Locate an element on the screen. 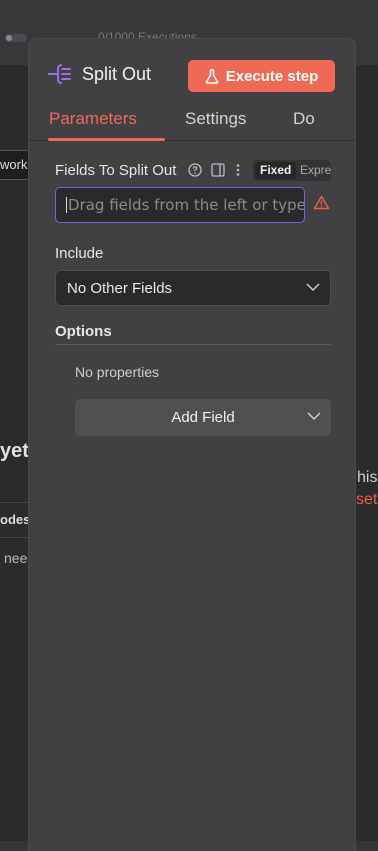 Image resolution: width=378 pixels, height=851 pixels. mode-expression: Expression is located at coordinates (315, 170).